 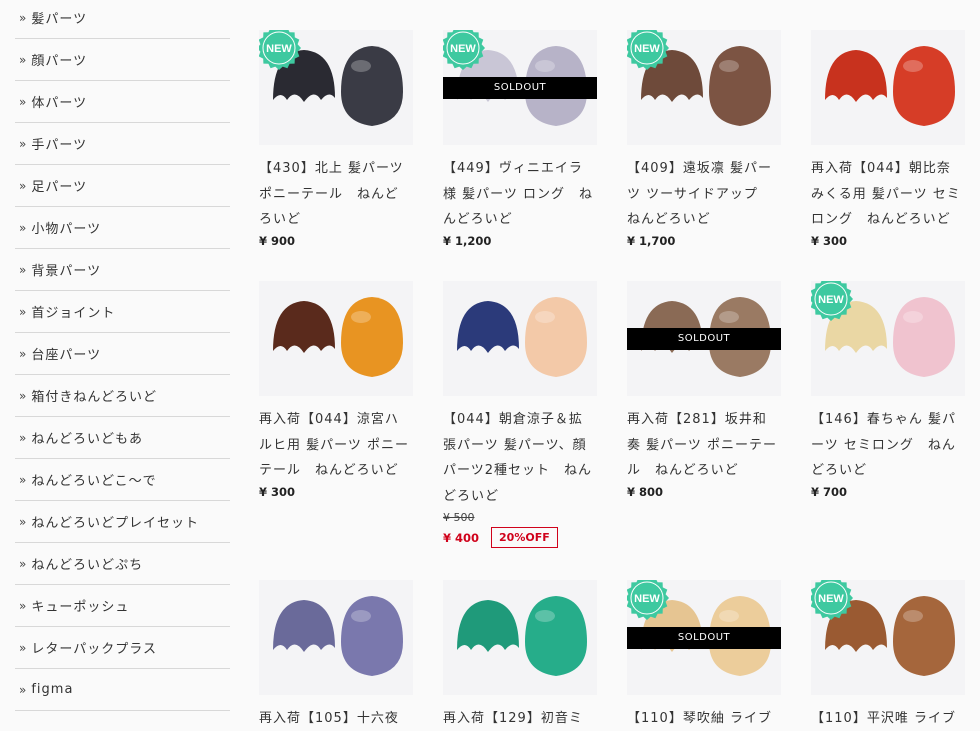 I want to click on sidebar-item: » ねんどろいどプレイセット, so click(x=122, y=522).